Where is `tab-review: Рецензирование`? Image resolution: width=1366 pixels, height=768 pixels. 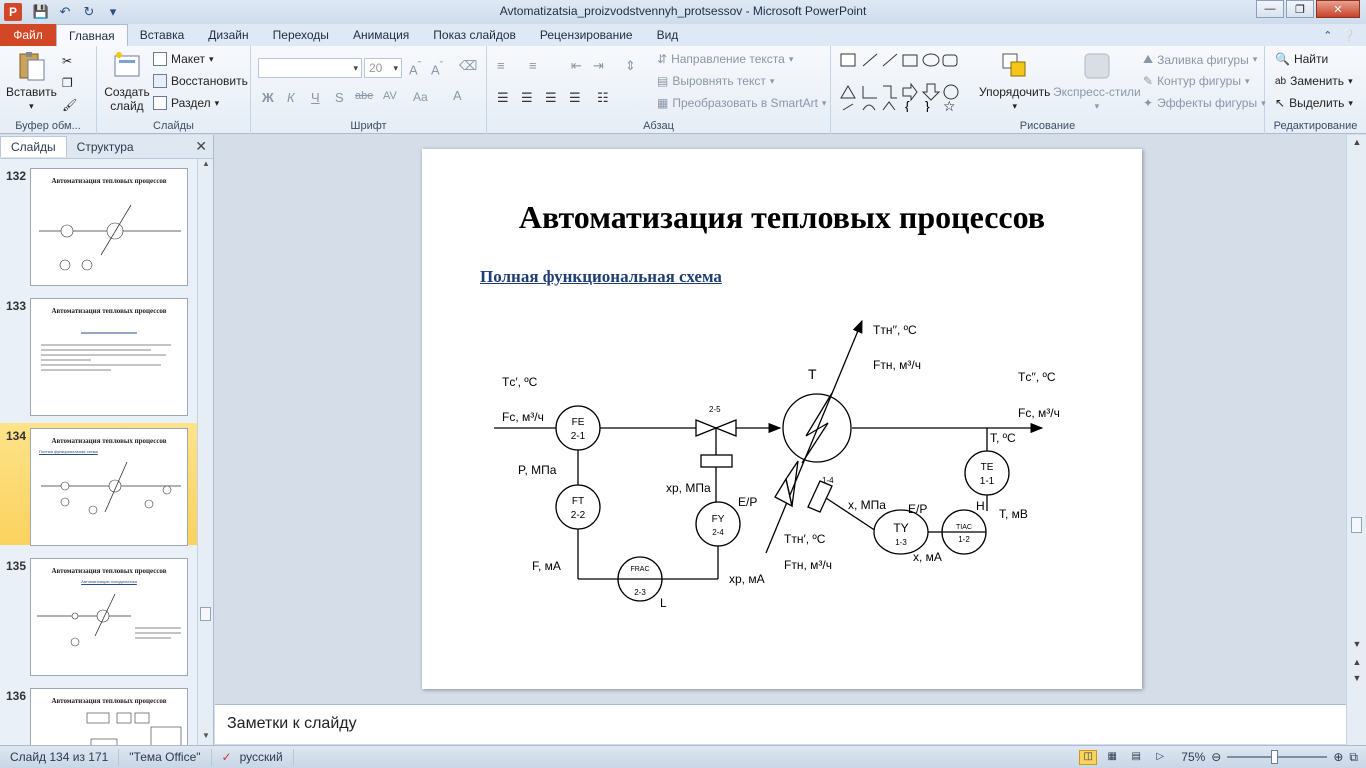
tab-review: Рецензирование is located at coordinates (586, 35).